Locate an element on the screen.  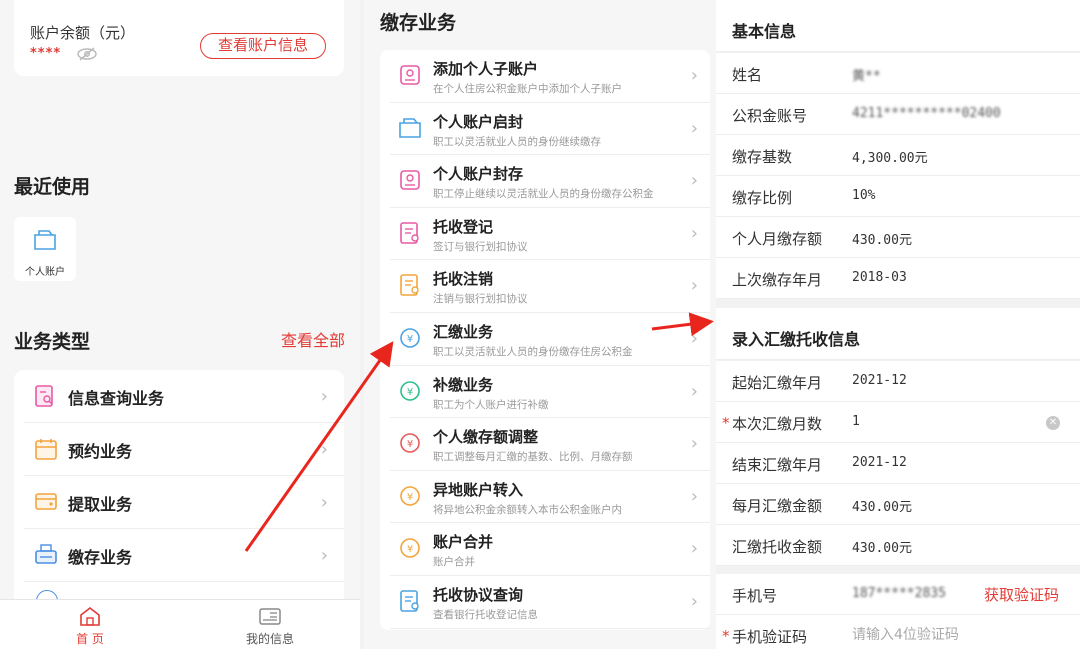
tab-home: 首 页 is located at coordinates (90, 624).